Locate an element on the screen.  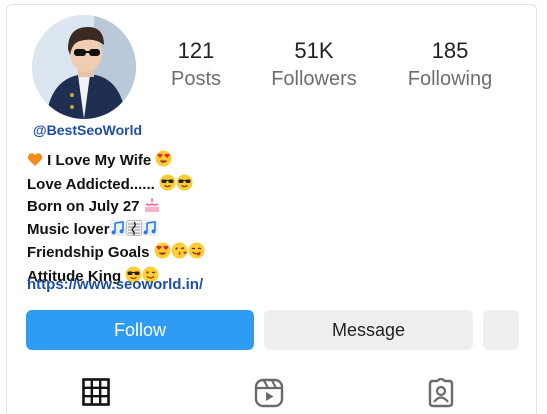
bio-line: Friendship Goals is located at coordinates (116, 254).